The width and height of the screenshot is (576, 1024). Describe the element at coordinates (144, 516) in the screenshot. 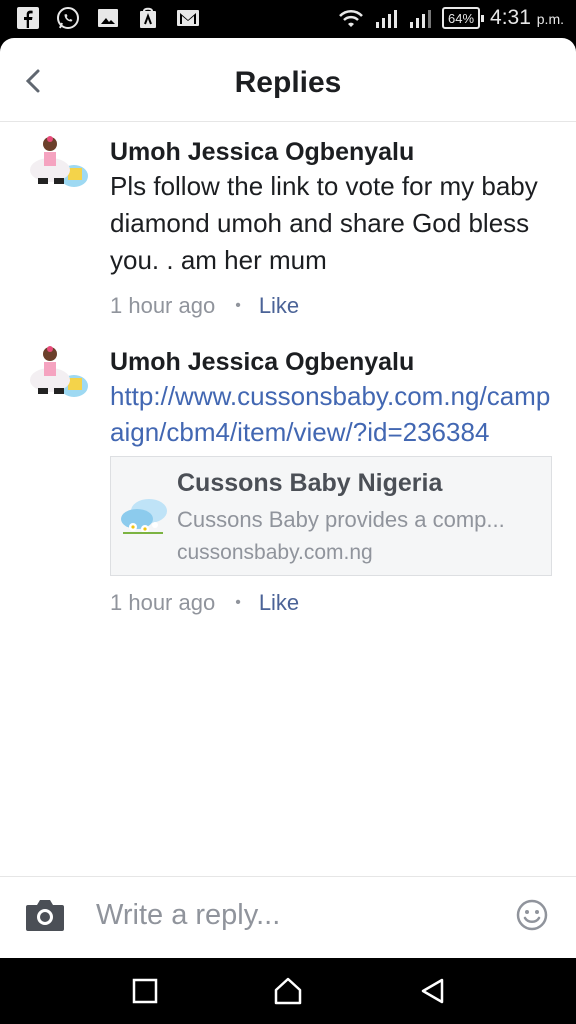

I see `preview-thumbnail` at that location.